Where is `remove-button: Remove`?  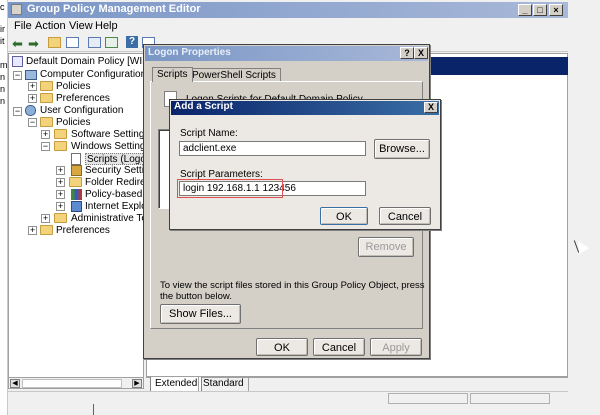
remove-button: Remove is located at coordinates (386, 247).